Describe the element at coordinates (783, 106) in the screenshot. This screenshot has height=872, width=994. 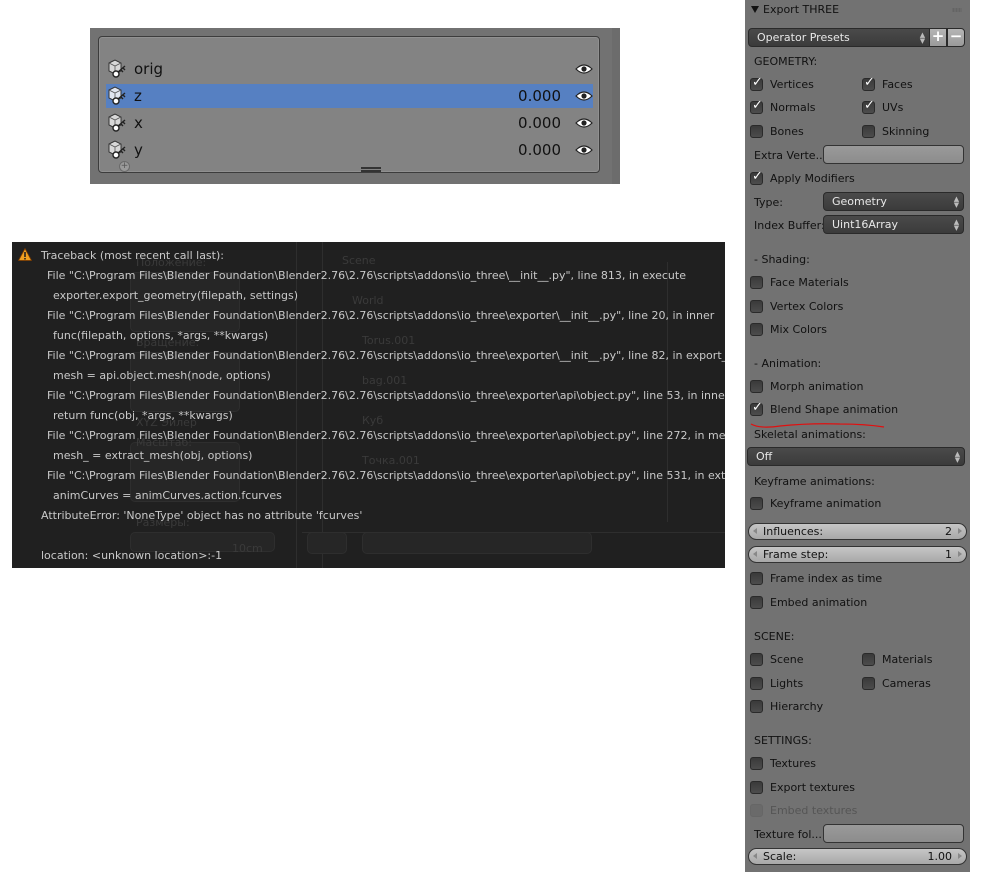
I see `checkbox-normals: ✓ Normals` at that location.